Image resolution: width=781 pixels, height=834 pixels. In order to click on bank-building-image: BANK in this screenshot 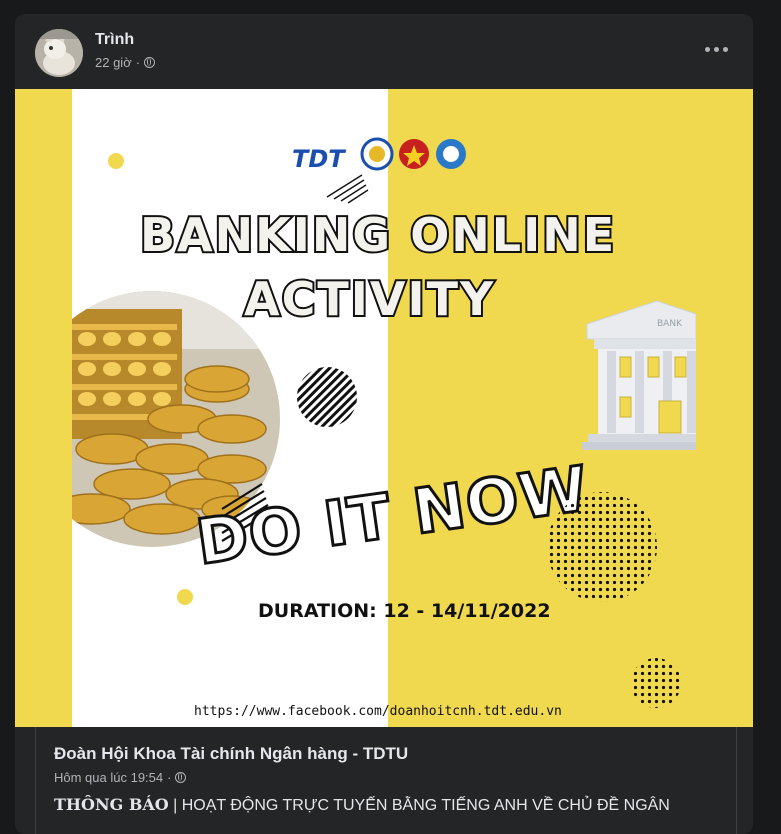, I will do `click(639, 375)`.